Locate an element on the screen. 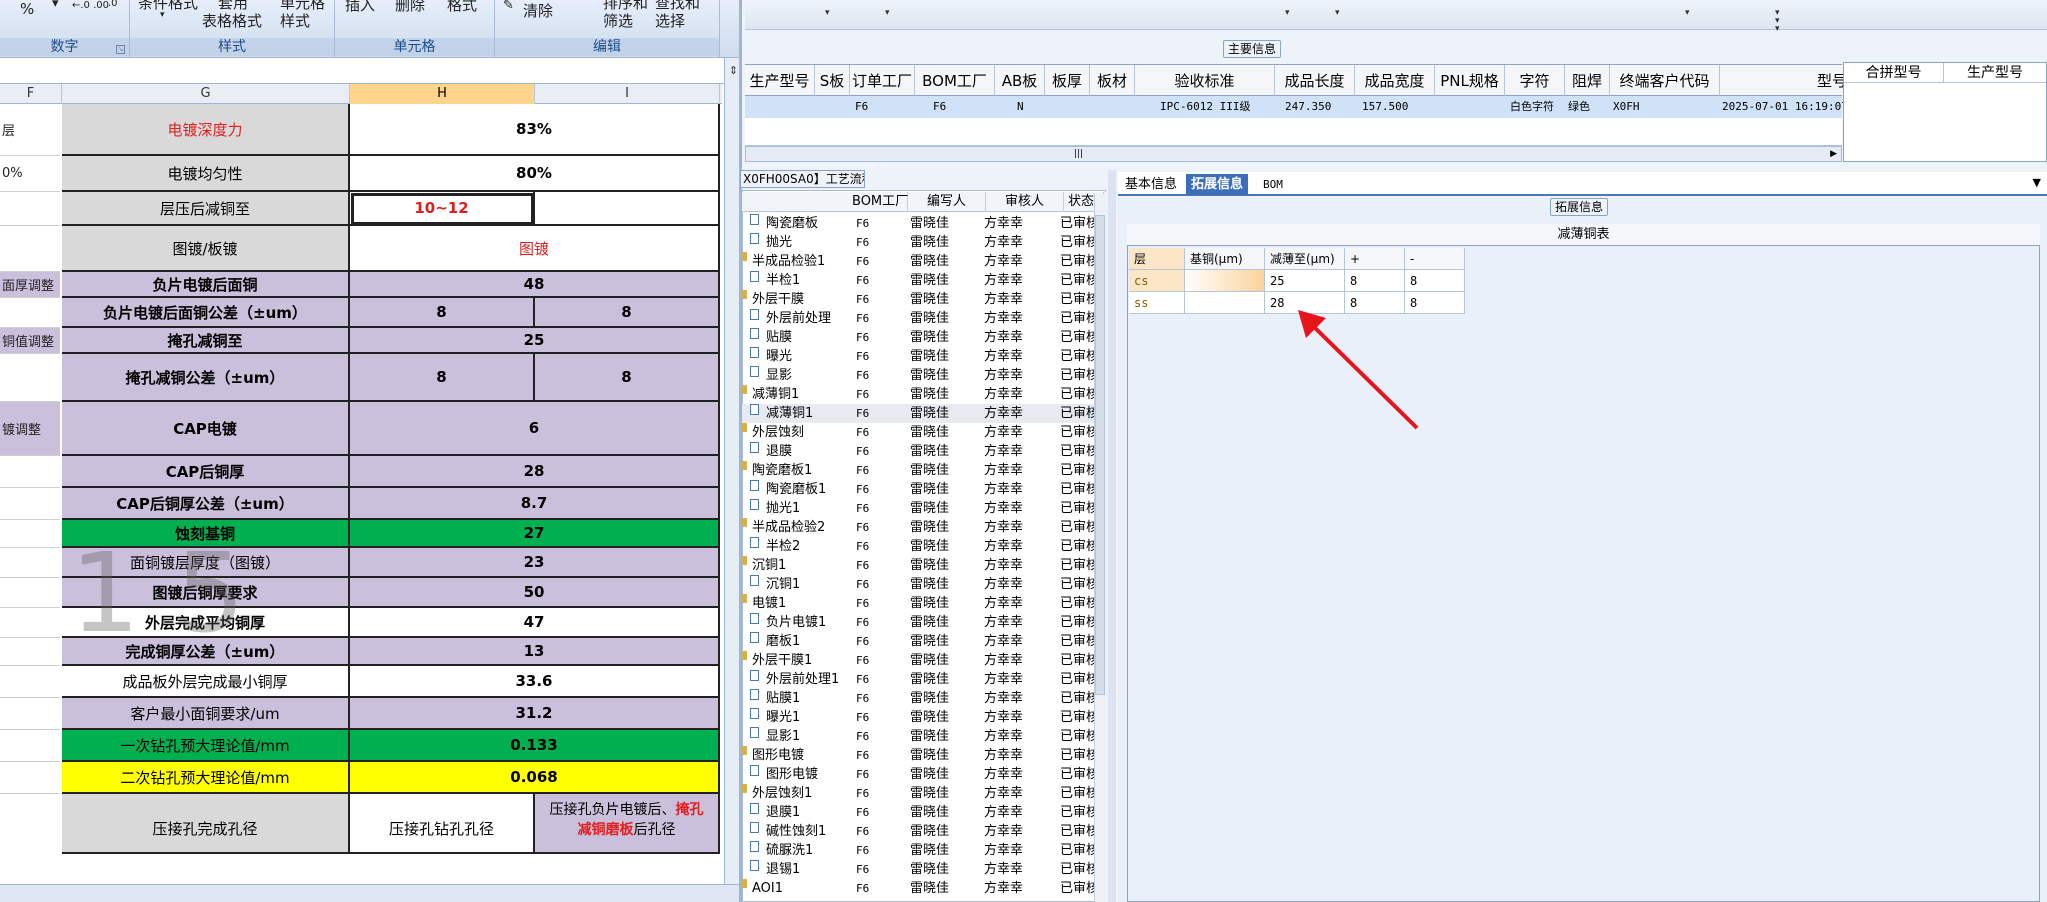  scroll-right-icon: ▶ is located at coordinates (1833, 154).